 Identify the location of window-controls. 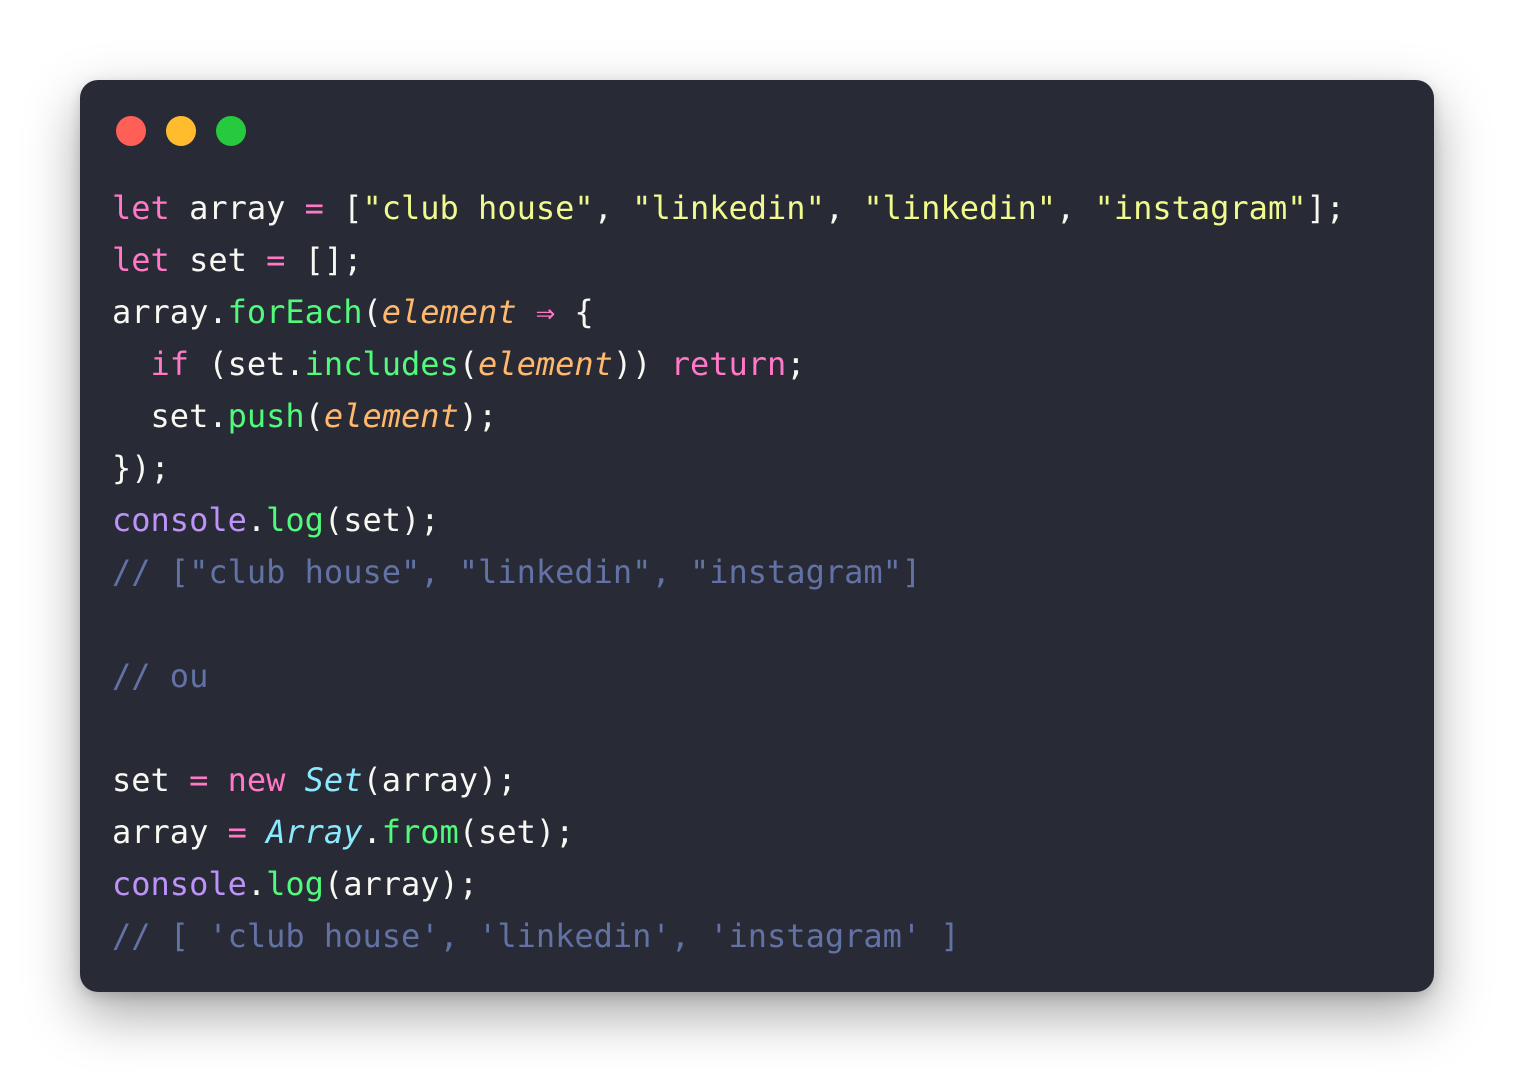
(181, 131).